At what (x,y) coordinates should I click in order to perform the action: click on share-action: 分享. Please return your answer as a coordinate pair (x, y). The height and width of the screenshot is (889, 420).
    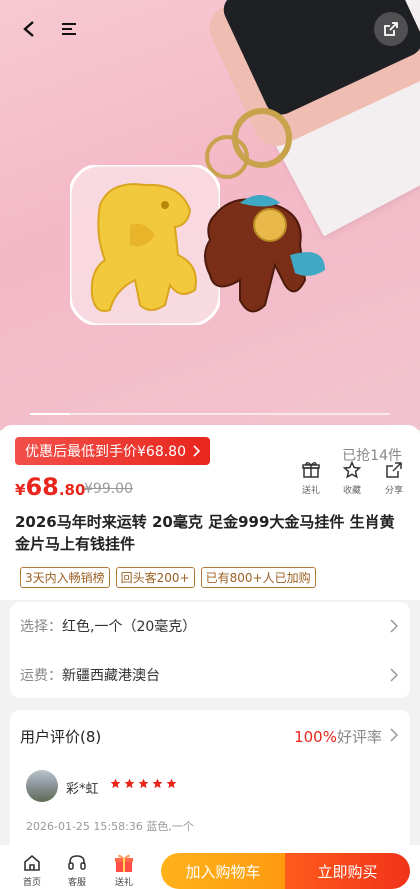
    Looking at the image, I should click on (394, 478).